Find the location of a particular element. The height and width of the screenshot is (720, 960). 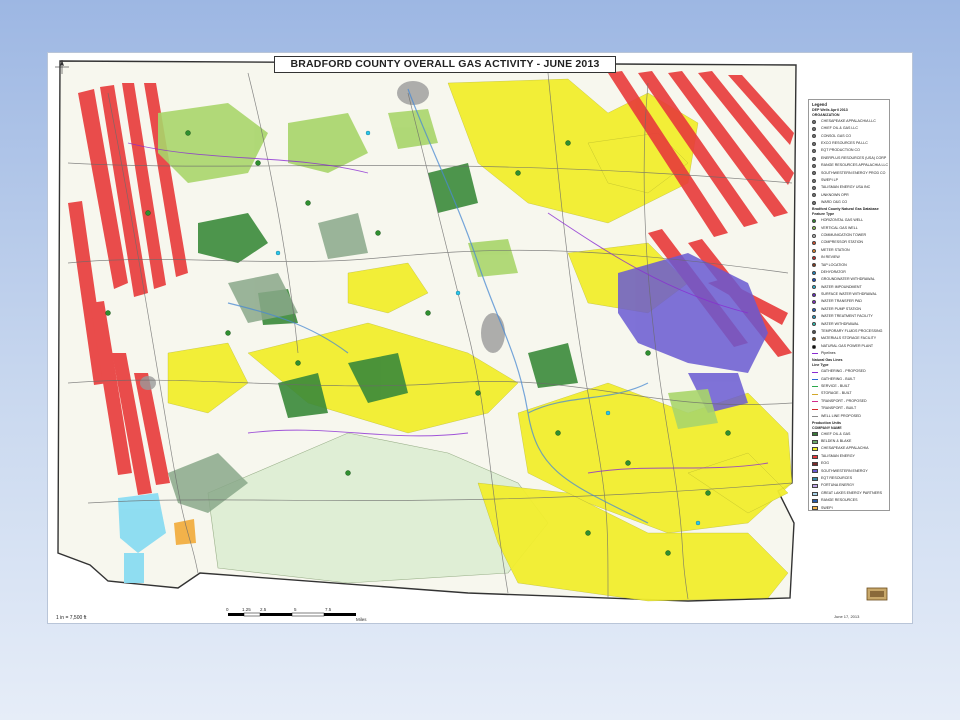

scale-tick-3: 5 is located at coordinates (295, 609).